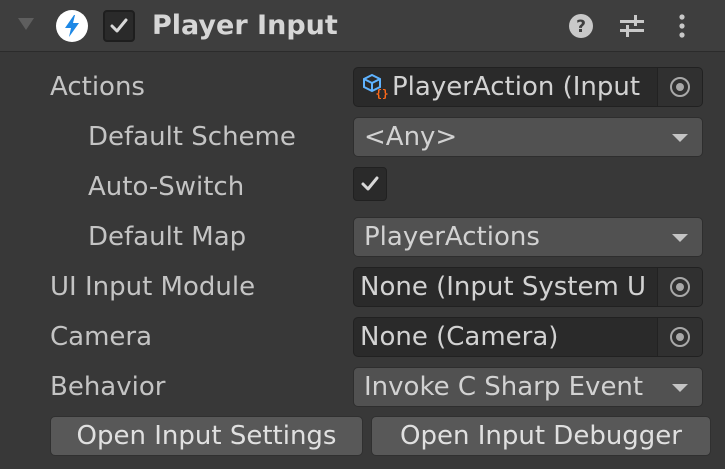 The height and width of the screenshot is (469, 725). Describe the element at coordinates (108, 387) in the screenshot. I see `behavior-label: Behavior` at that location.